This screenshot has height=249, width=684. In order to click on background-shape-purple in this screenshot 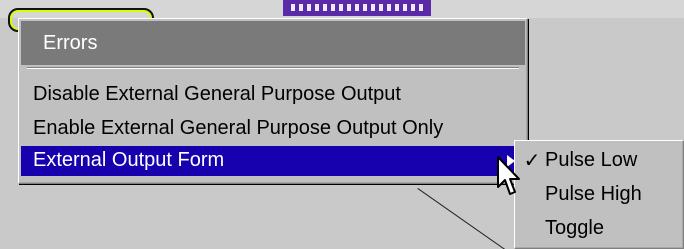, I will do `click(357, 8)`.